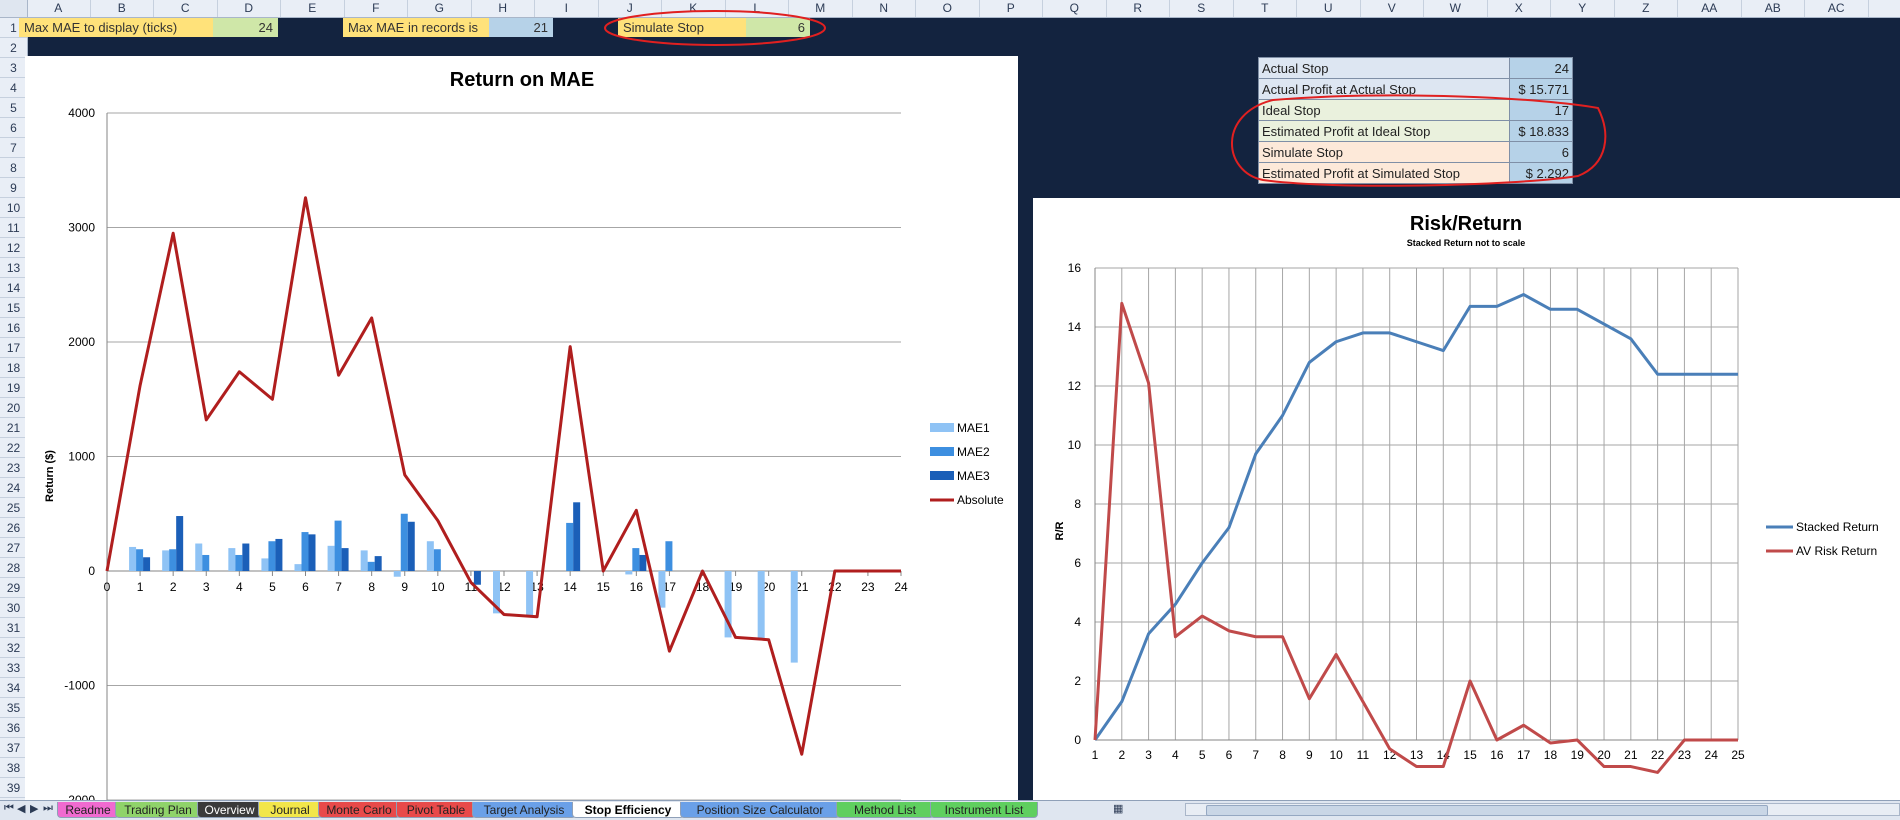  Describe the element at coordinates (1583, 8) in the screenshot. I see `column-header-Y: Y` at that location.